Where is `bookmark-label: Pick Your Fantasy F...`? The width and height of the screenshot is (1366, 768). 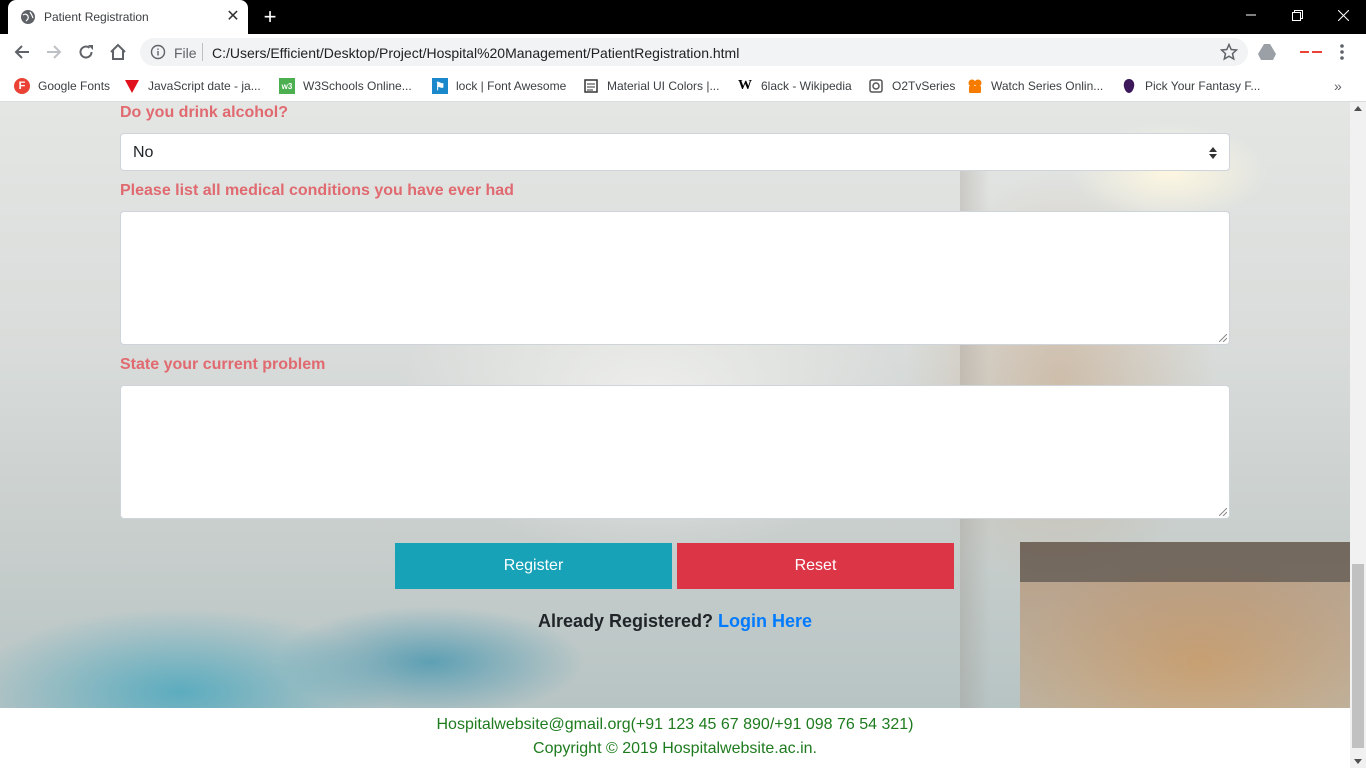
bookmark-label: Pick Your Fantasy F... is located at coordinates (1203, 86).